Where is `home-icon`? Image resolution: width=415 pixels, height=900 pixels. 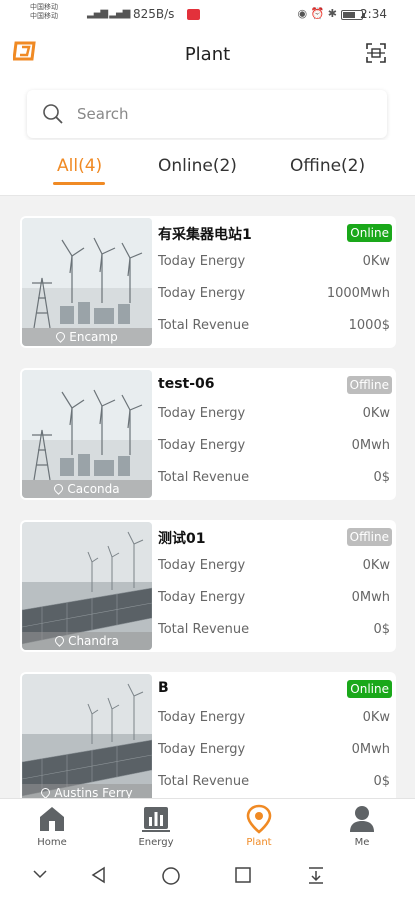 home-icon is located at coordinates (52, 819).